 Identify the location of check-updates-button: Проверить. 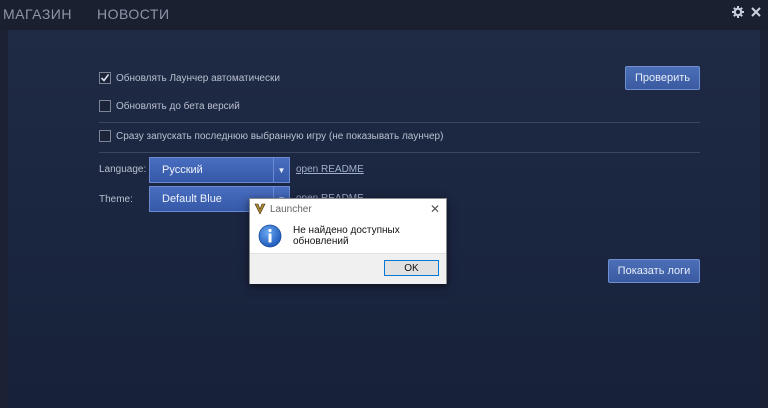
(662, 78).